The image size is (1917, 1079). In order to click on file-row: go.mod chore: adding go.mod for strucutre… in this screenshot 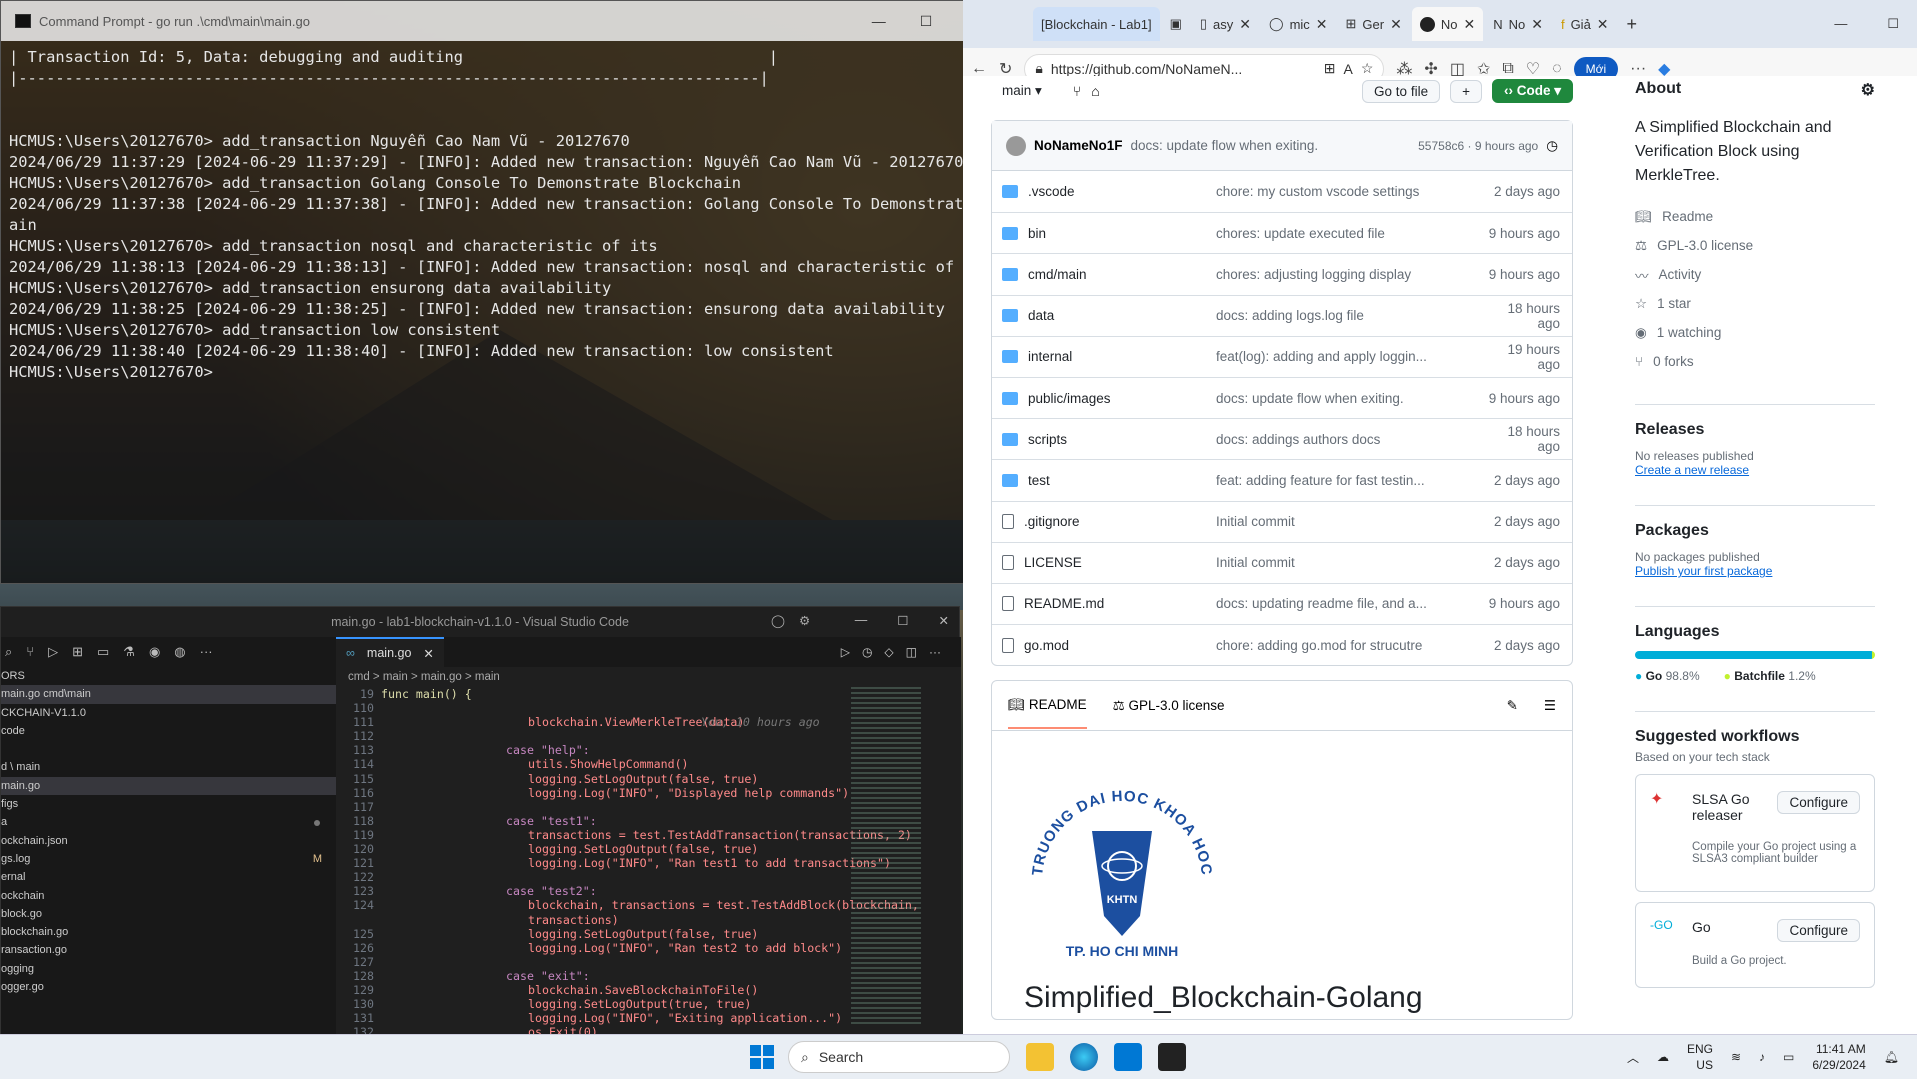, I will do `click(1282, 644)`.